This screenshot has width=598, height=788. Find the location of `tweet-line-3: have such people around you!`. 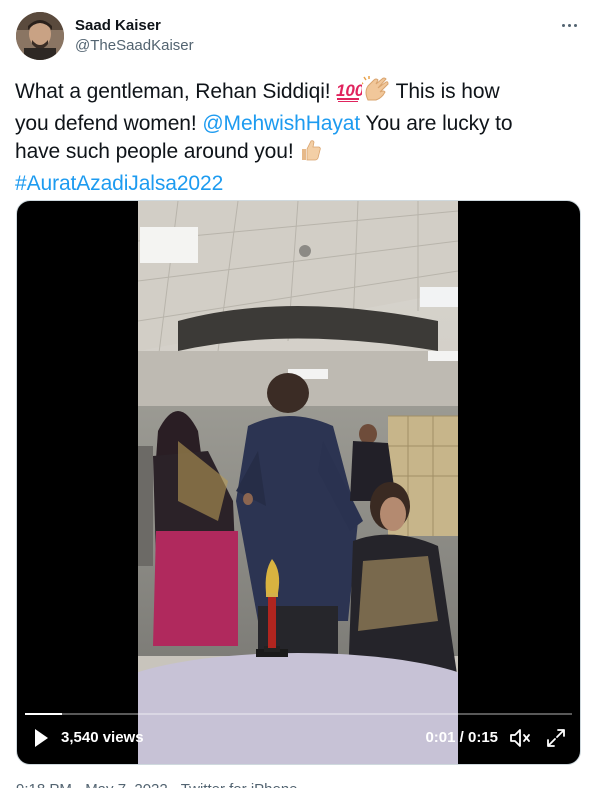

tweet-line-3: have such people around you! is located at coordinates (295, 154).